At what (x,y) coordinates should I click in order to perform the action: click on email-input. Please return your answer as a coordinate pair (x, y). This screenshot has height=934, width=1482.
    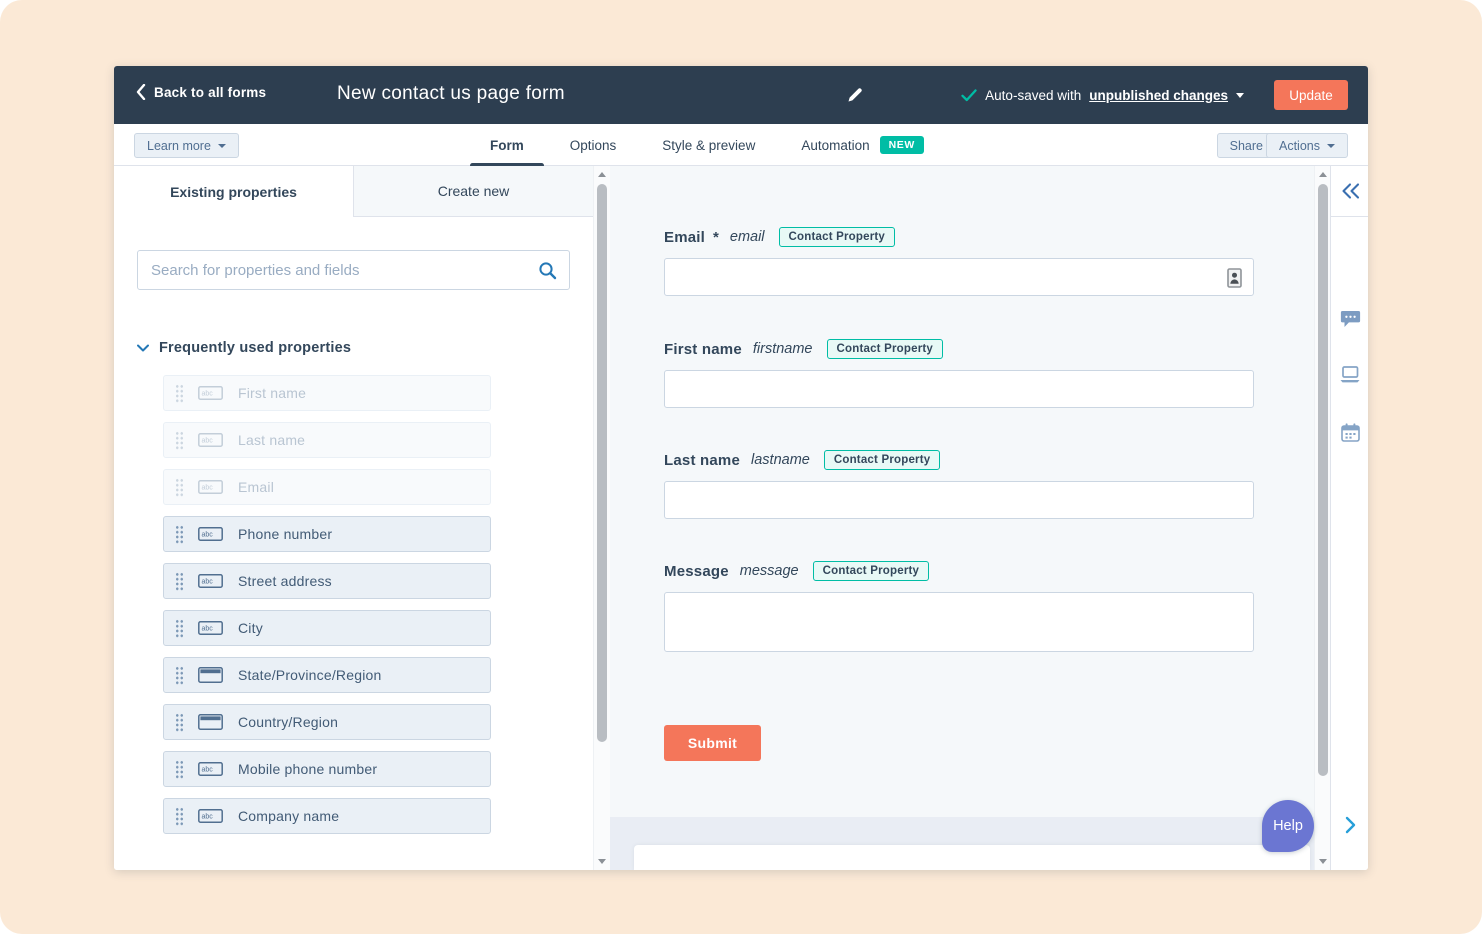
    Looking at the image, I should click on (959, 277).